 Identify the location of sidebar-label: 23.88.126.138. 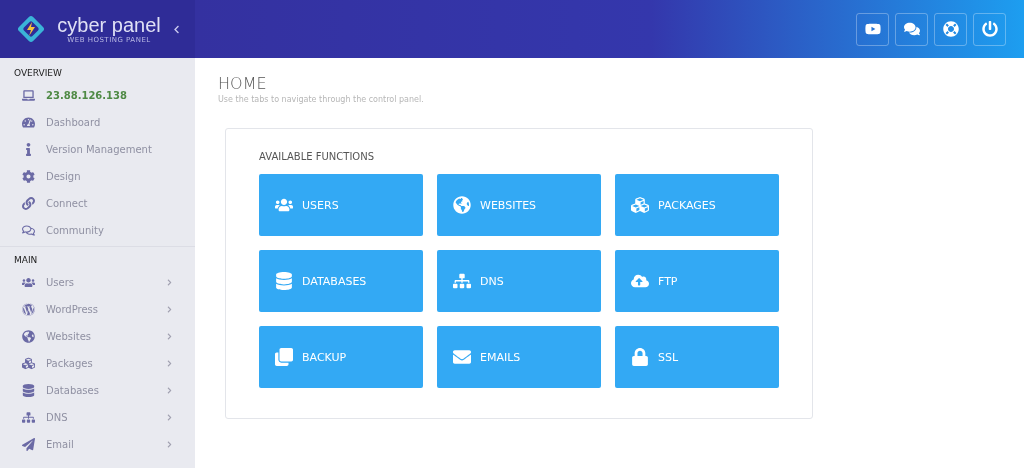
(87, 95).